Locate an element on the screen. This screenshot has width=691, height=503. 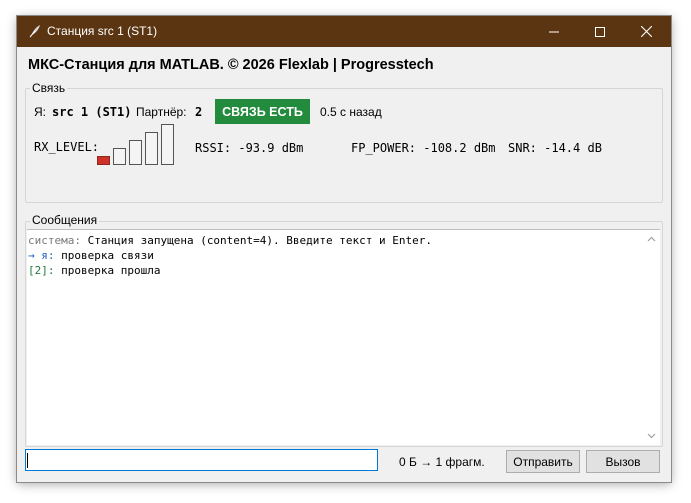
me-value: src 1 (ST1) is located at coordinates (92, 112).